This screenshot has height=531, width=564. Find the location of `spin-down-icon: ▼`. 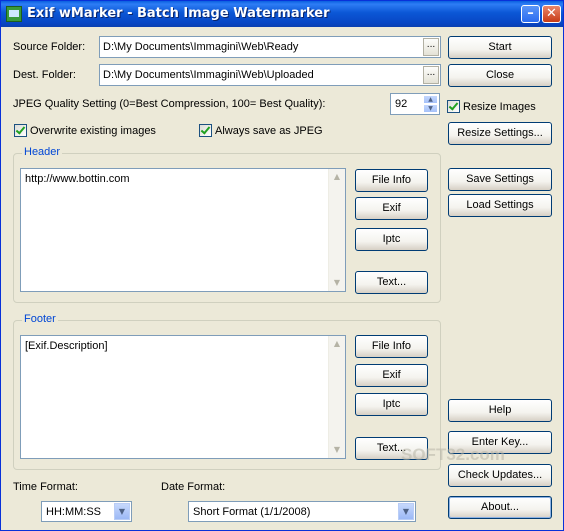

spin-down-icon: ▼ is located at coordinates (430, 108).